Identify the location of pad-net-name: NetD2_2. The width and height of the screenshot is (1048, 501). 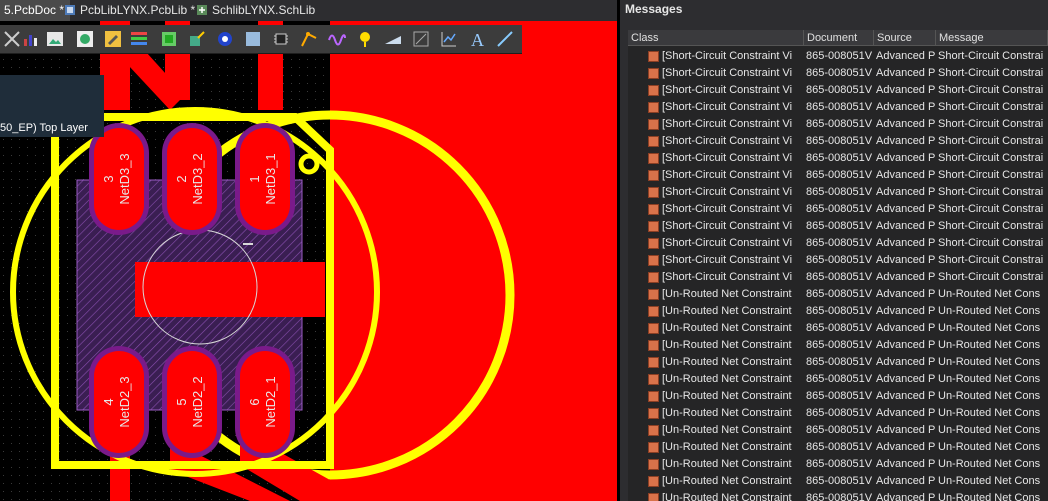
(197, 401).